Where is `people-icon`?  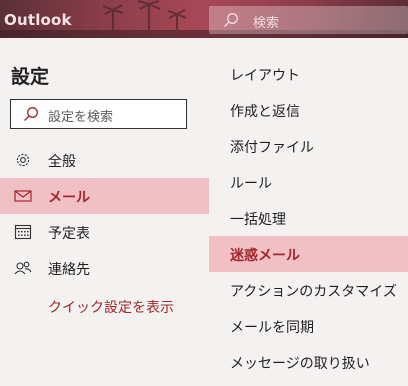 people-icon is located at coordinates (23, 268).